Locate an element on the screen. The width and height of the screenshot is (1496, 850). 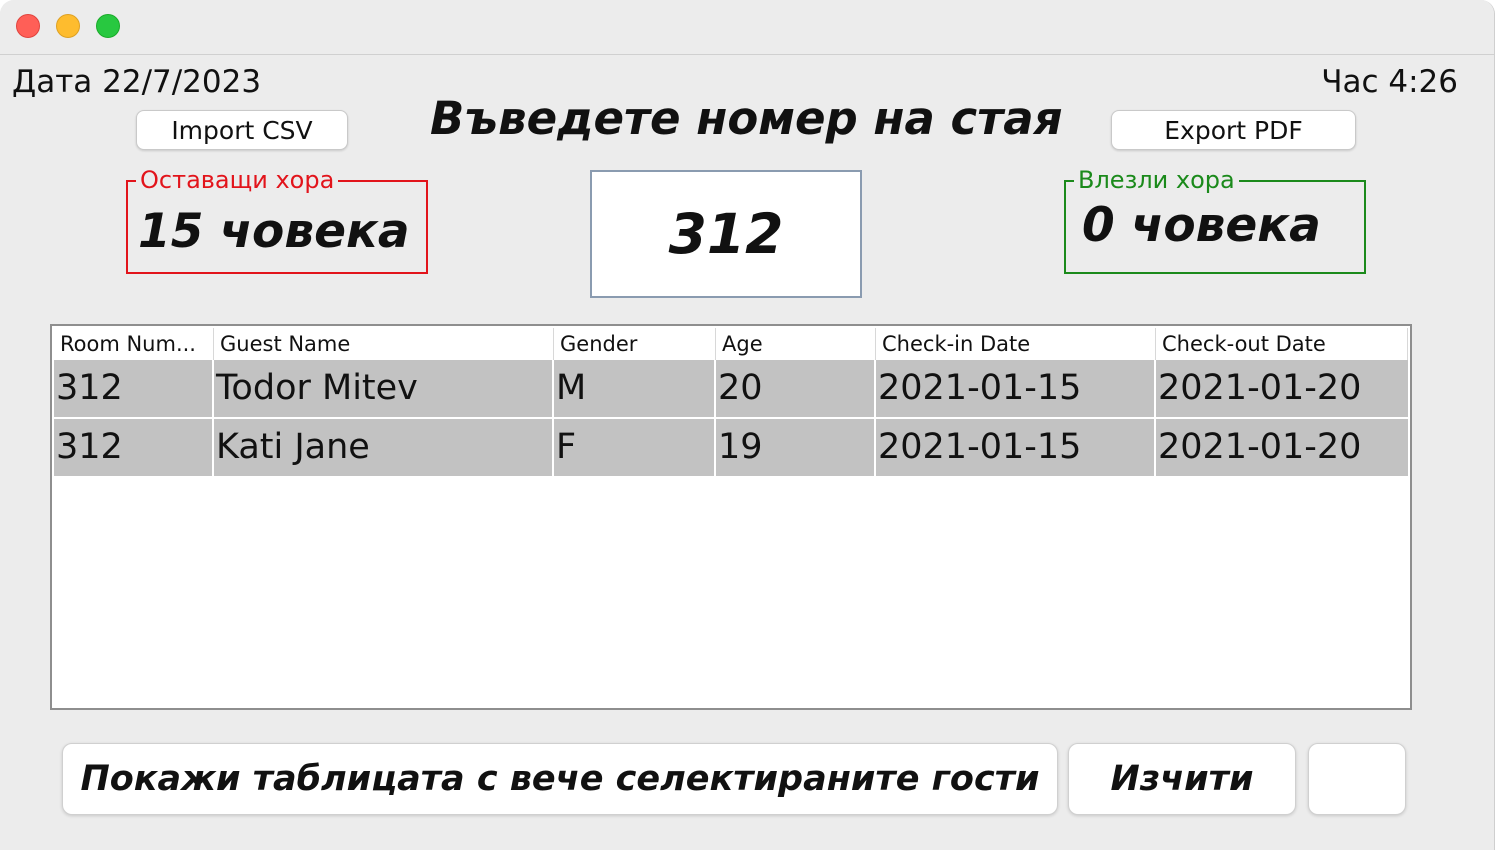
entered-people-panel: Влезли хора 0 човека is located at coordinates (1215, 220).